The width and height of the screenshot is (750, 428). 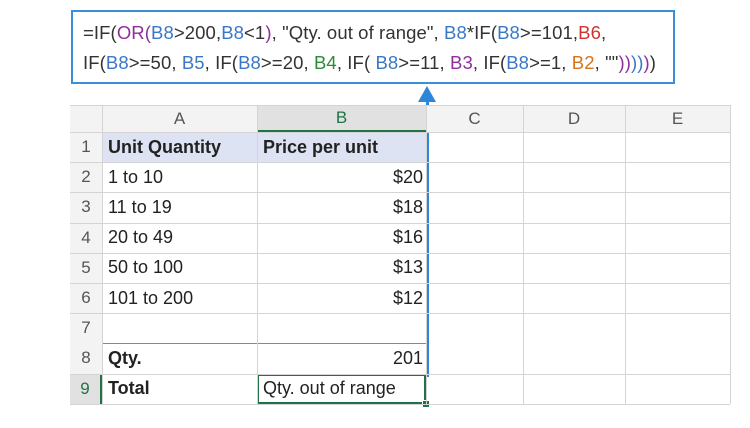 What do you see at coordinates (155, 62) in the screenshot?
I see `formula-token: >=50,` at bounding box center [155, 62].